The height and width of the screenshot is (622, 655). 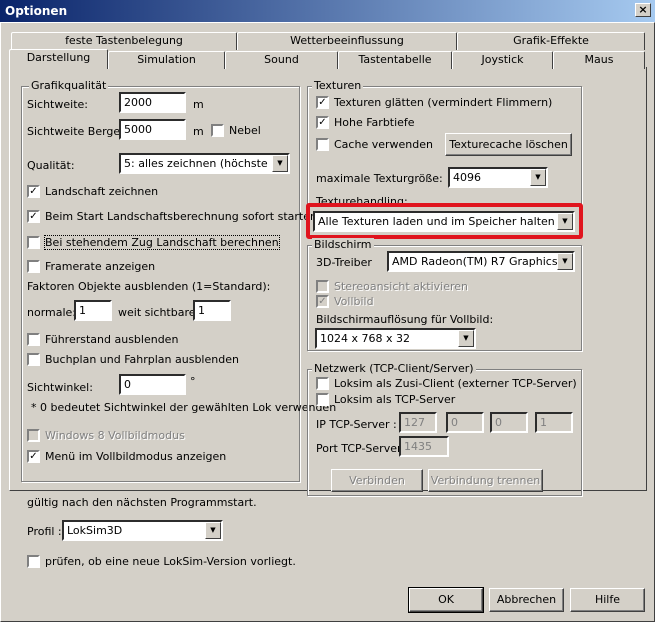 I want to click on sichtweite-unit: m, so click(x=198, y=104).